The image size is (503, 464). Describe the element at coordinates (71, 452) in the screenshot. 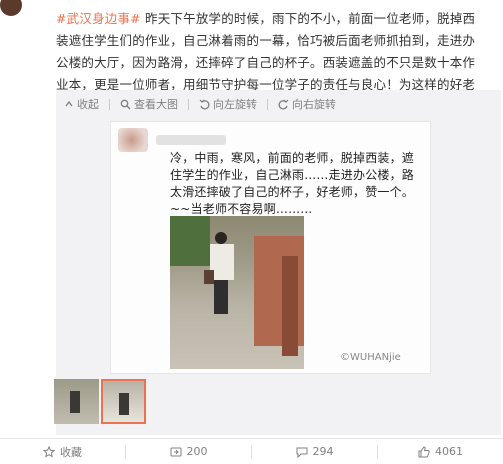

I see `favorite-label: 收藏` at that location.